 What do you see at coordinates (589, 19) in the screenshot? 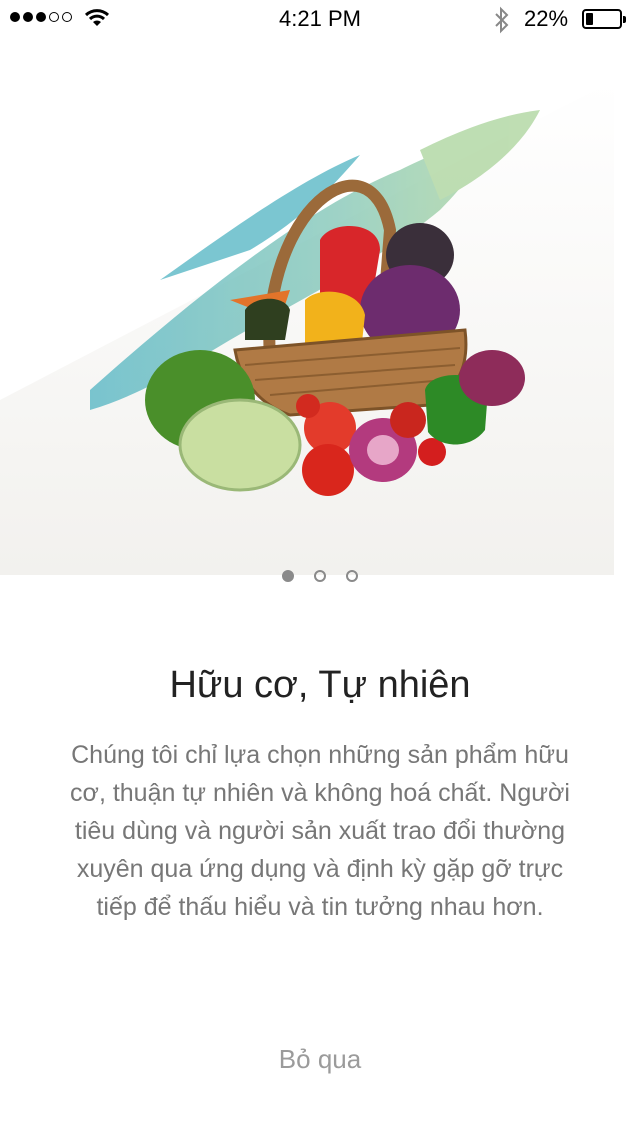
I see `battery-level-fill` at bounding box center [589, 19].